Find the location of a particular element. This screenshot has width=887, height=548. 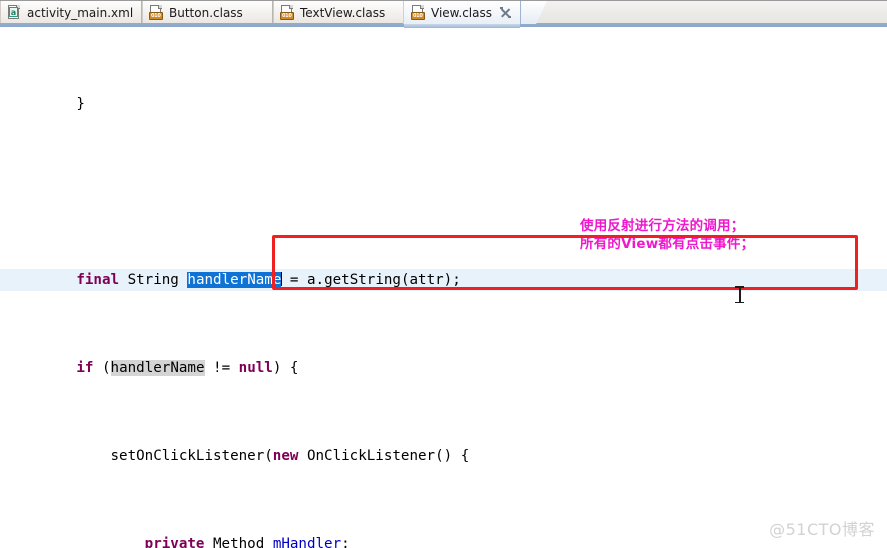

tab-label: View.class is located at coordinates (461, 12).